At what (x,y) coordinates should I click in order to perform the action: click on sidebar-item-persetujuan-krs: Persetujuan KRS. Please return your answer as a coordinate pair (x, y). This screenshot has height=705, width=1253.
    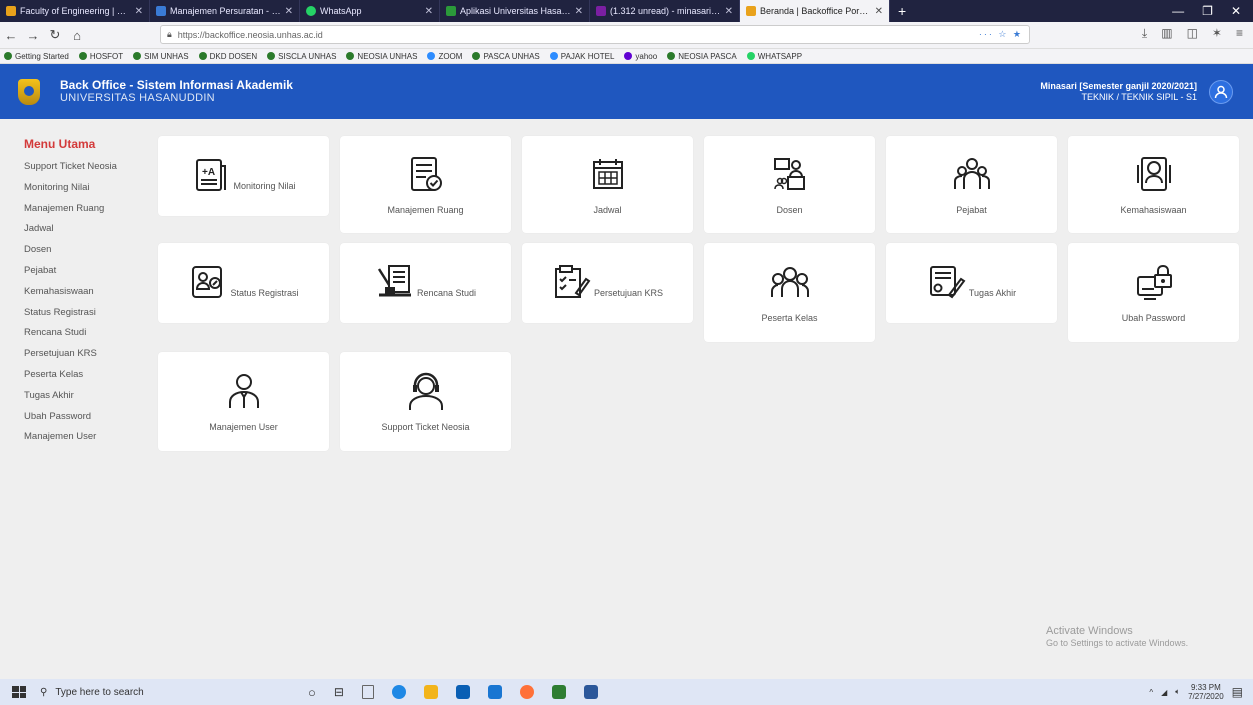
    Looking at the image, I should click on (79, 354).